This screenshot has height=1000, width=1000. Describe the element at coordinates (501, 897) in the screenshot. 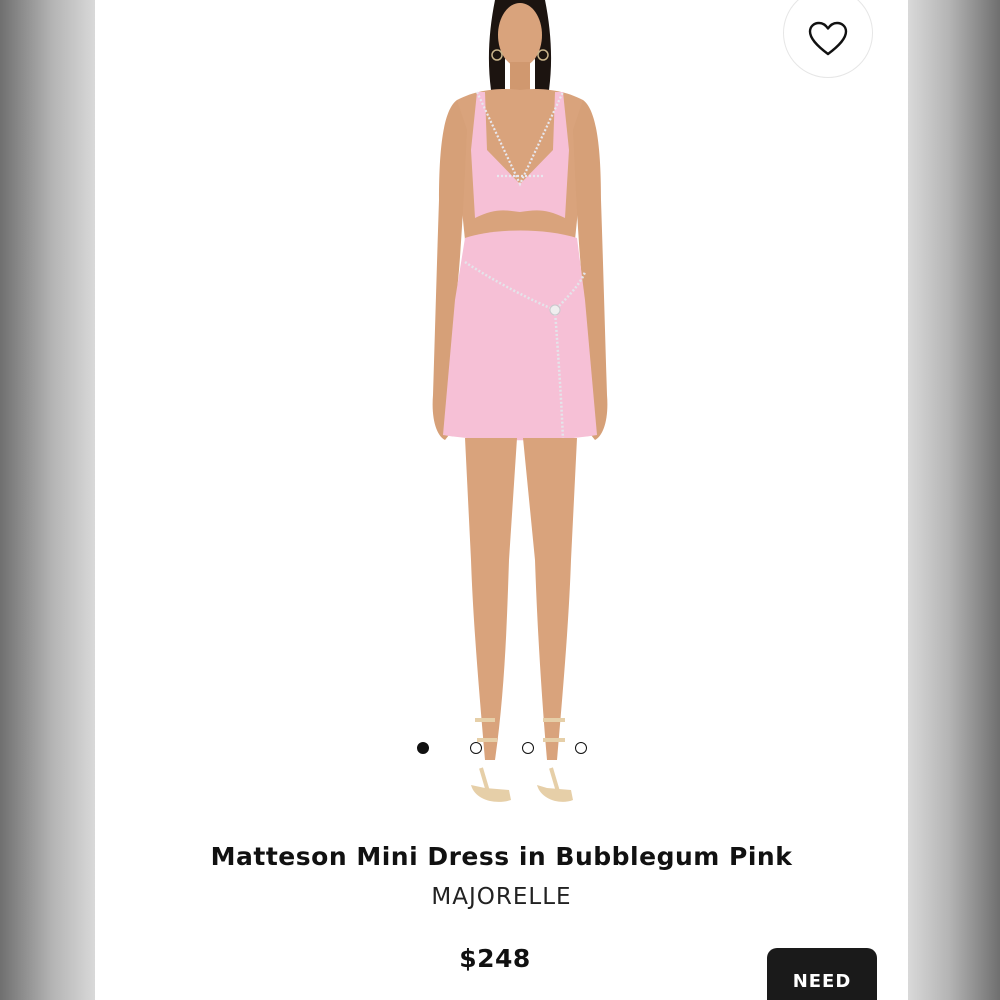

I see `product-brand: MAJORELLE` at that location.